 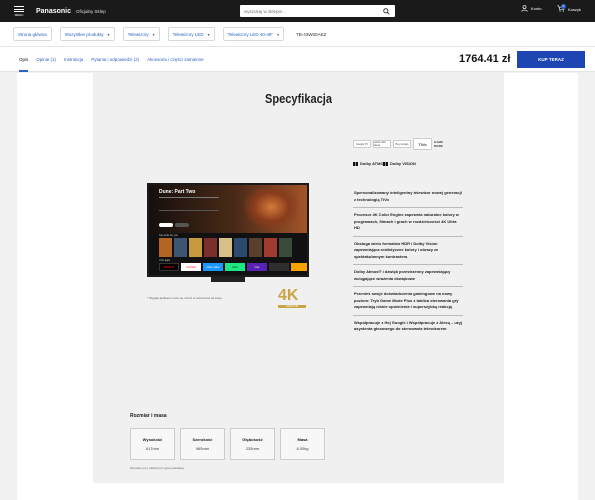 I want to click on tab-manual: Instrukcja, so click(x=73, y=59).